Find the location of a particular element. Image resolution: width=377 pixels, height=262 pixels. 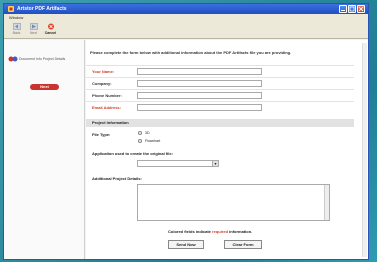

content-scrollbar is located at coordinates (364, 150).